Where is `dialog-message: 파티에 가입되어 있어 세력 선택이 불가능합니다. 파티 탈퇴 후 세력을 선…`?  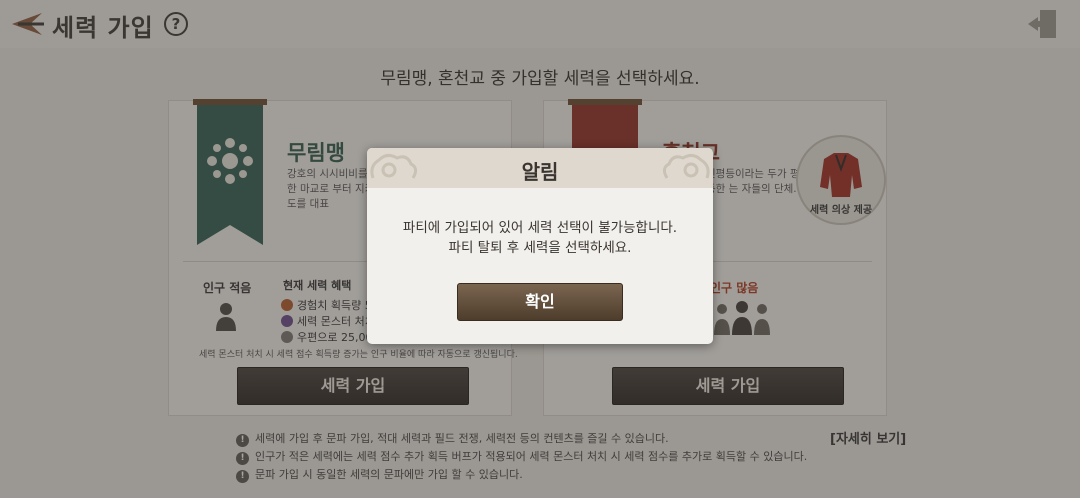
dialog-message: 파티에 가입되어 있어 세력 선택이 불가능합니다. 파티 탈퇴 후 세력을 선… is located at coordinates (540, 238).